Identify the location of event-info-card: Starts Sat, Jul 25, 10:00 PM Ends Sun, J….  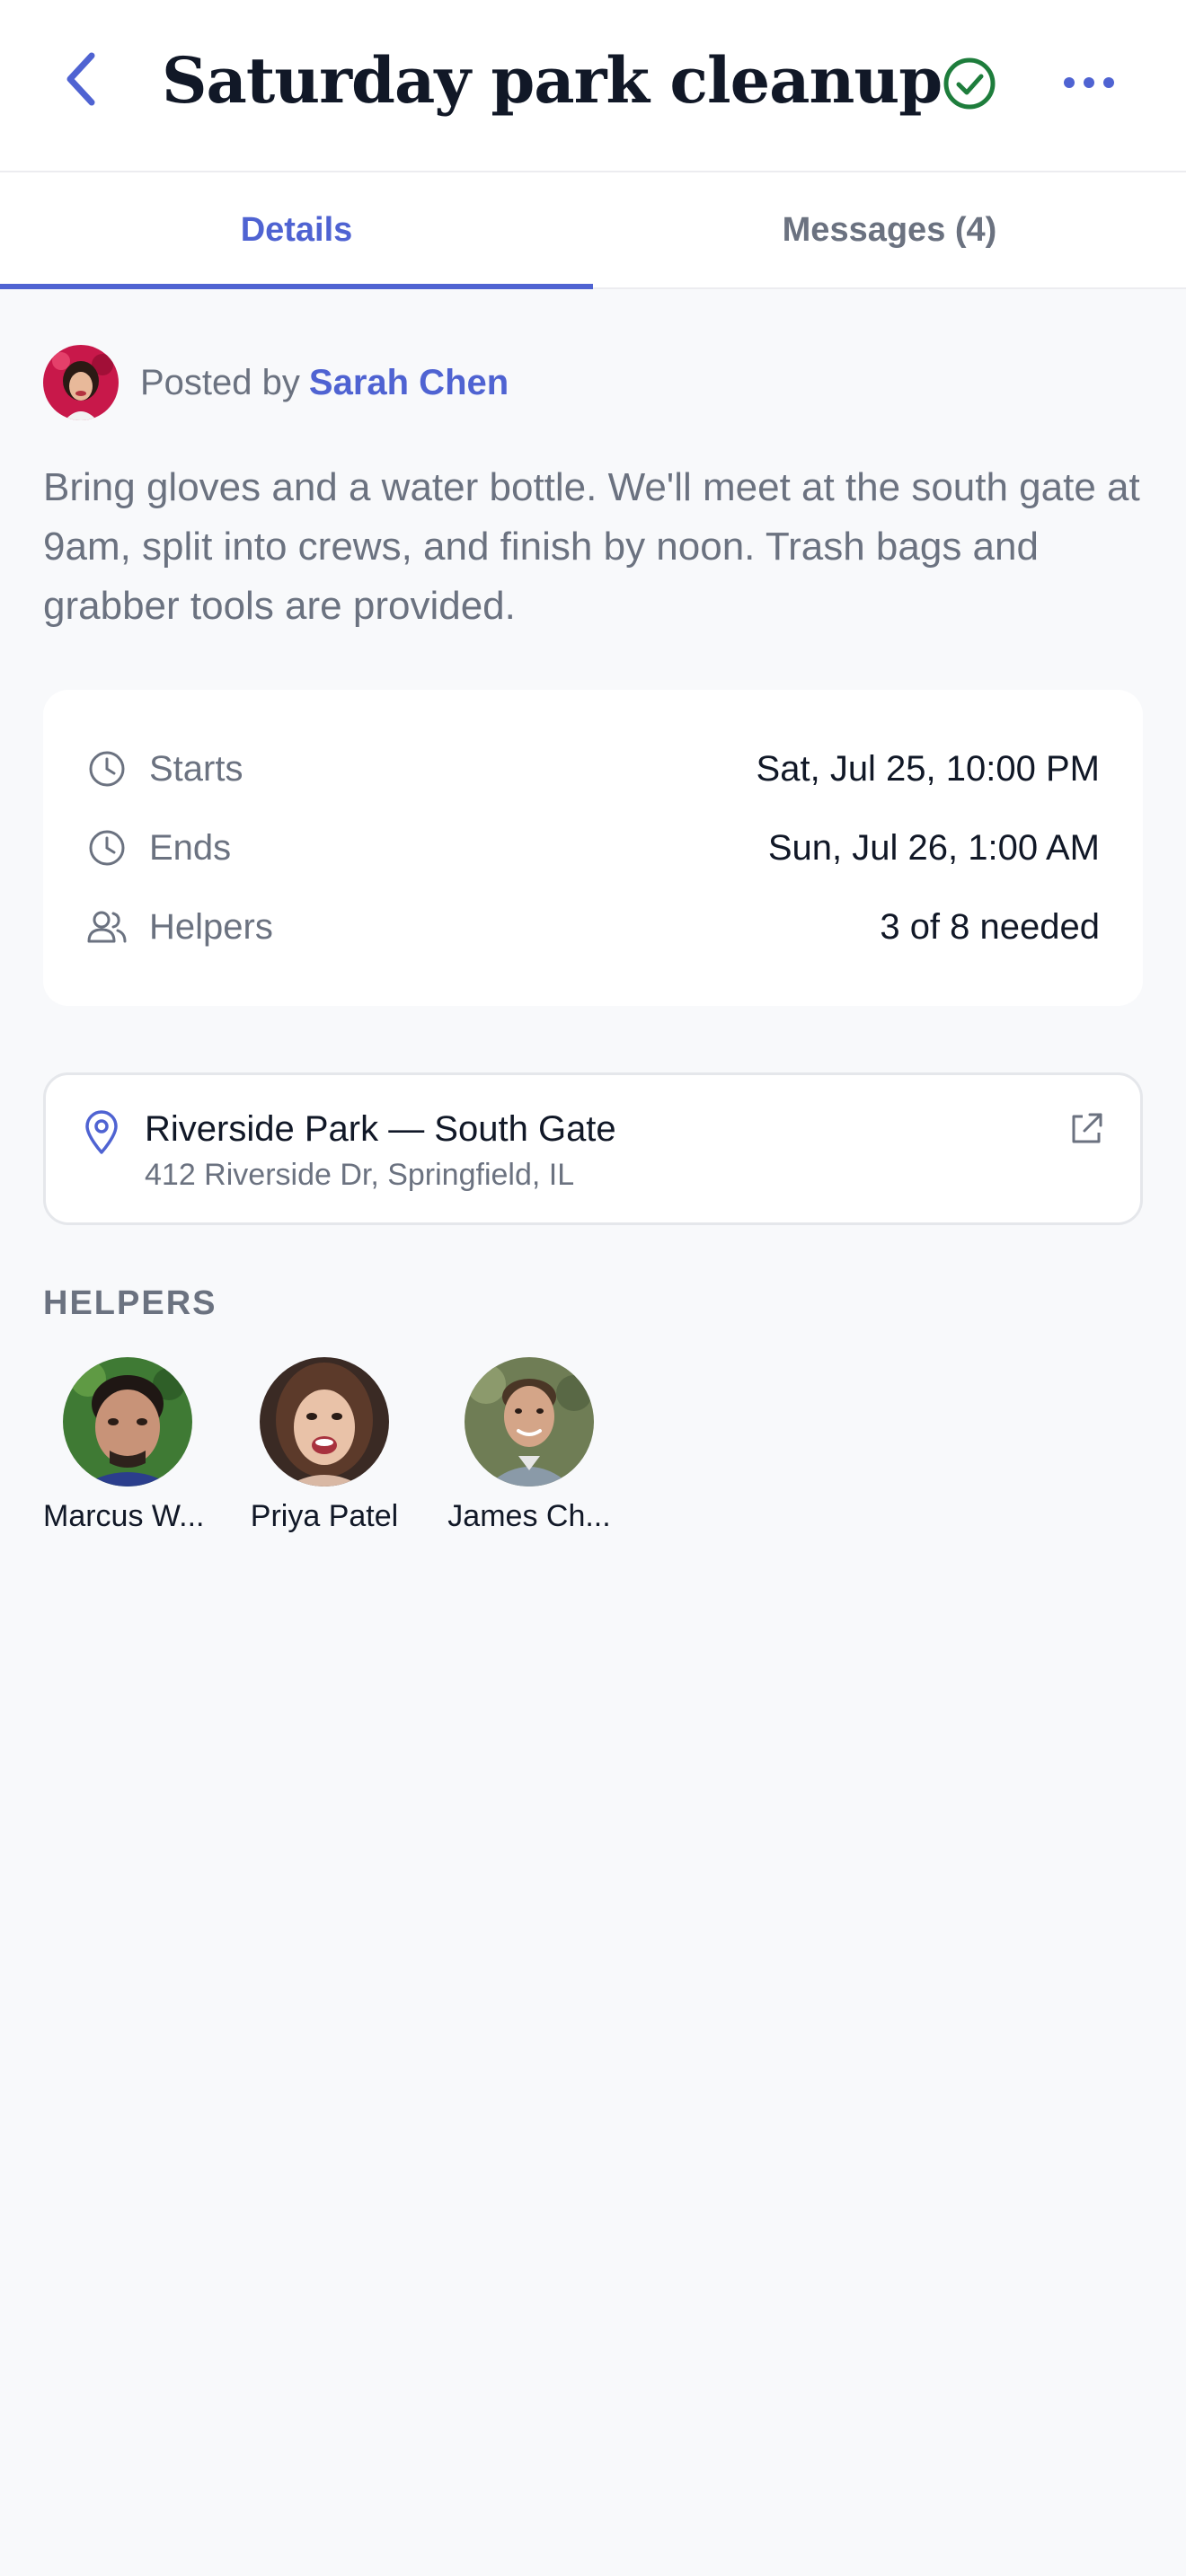
(593, 848).